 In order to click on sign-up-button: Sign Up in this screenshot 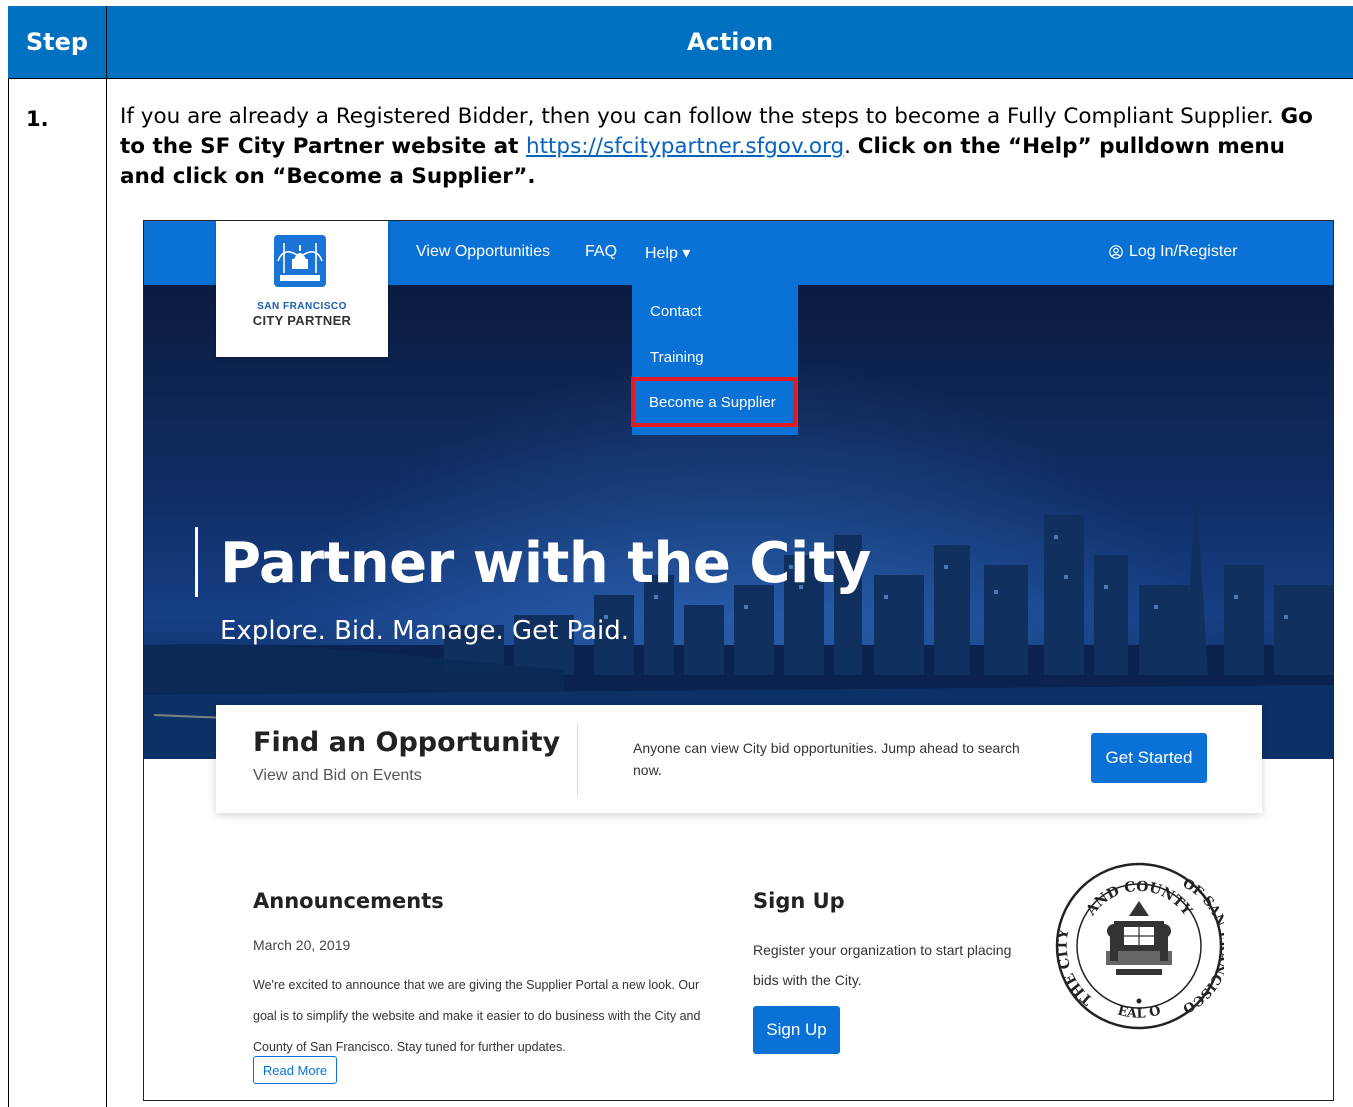, I will do `click(796, 1030)`.